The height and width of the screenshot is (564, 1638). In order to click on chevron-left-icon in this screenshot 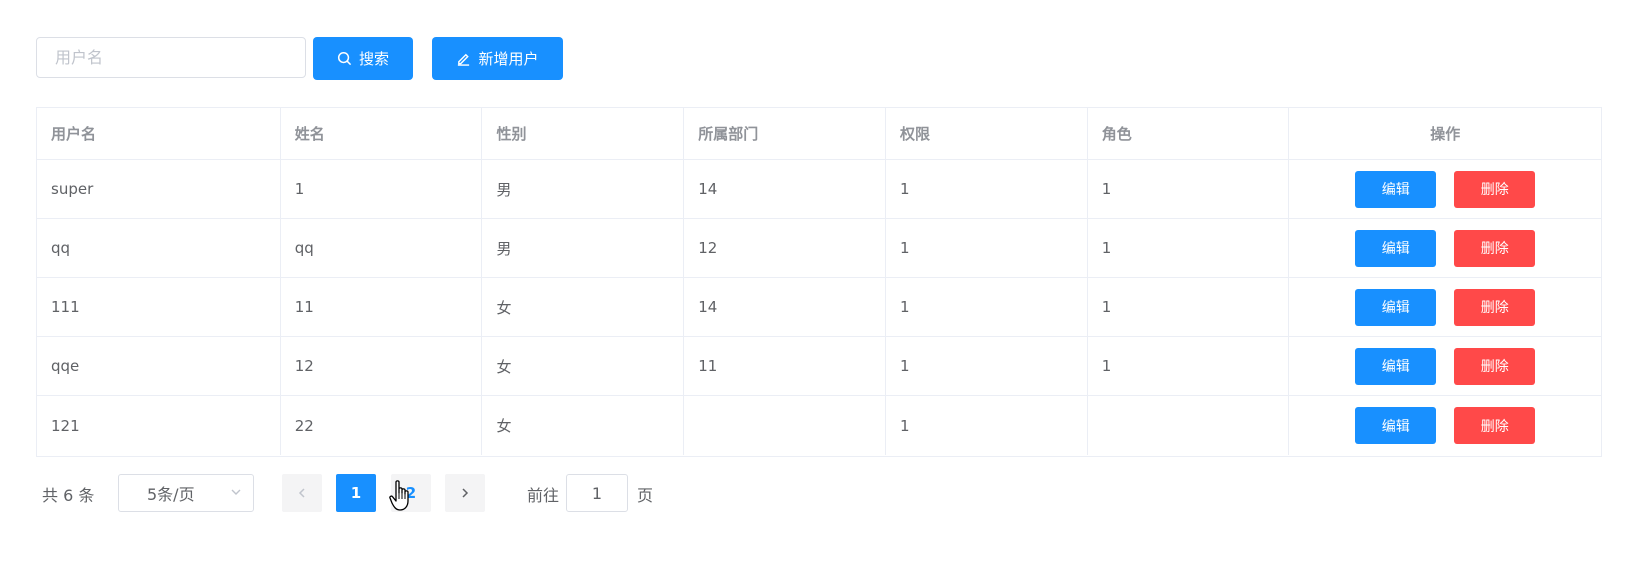, I will do `click(301, 493)`.